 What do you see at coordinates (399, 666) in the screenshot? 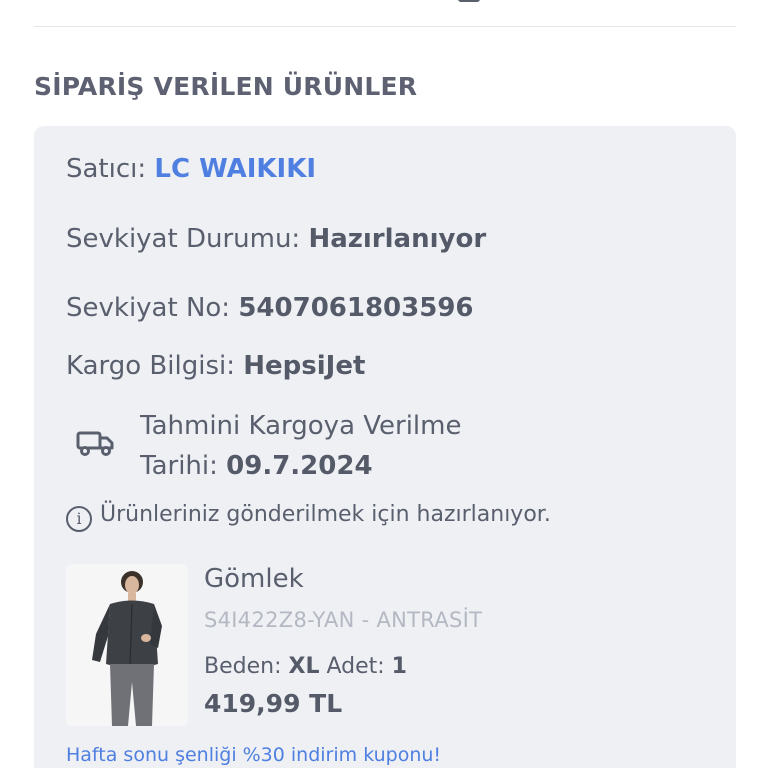
I see `quantity-value: 1` at bounding box center [399, 666].